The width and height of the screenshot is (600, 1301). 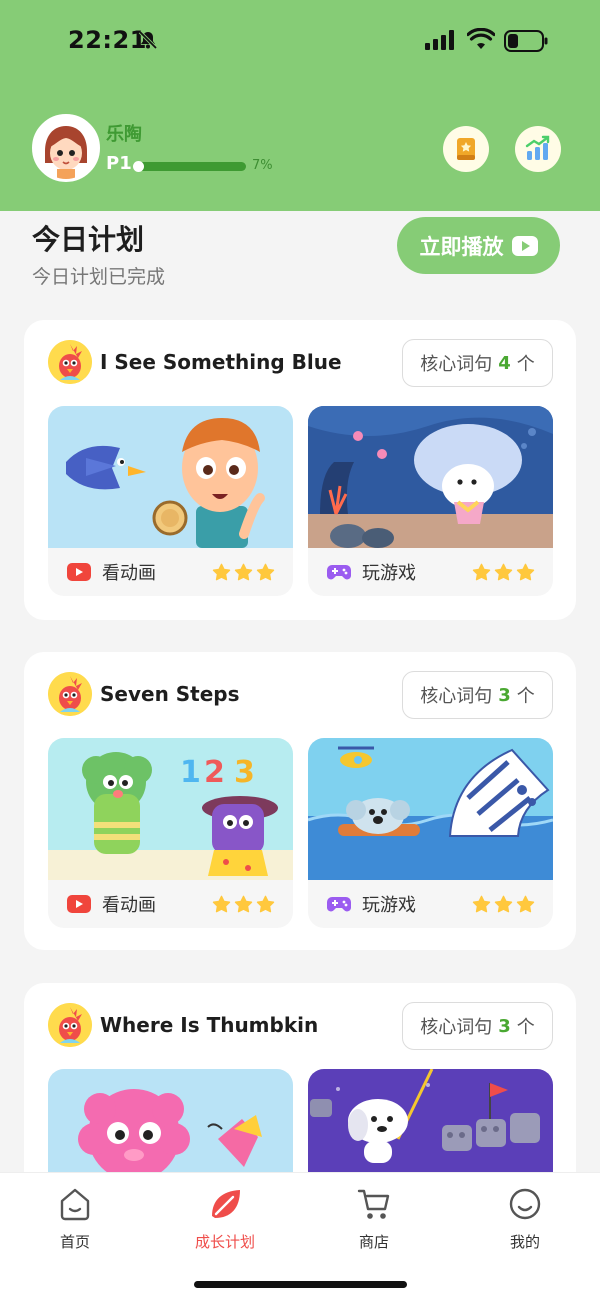 I want to click on watch-video-tile: 看动画, so click(x=170, y=501).